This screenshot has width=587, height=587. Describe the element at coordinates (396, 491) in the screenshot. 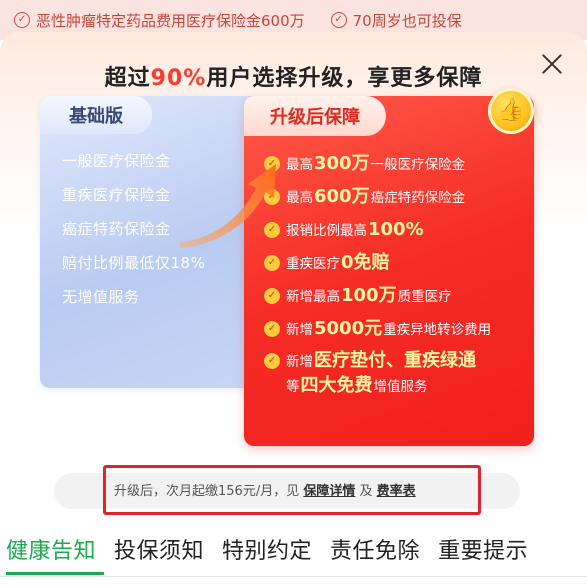

I see `rate-table-link: 费率表` at that location.